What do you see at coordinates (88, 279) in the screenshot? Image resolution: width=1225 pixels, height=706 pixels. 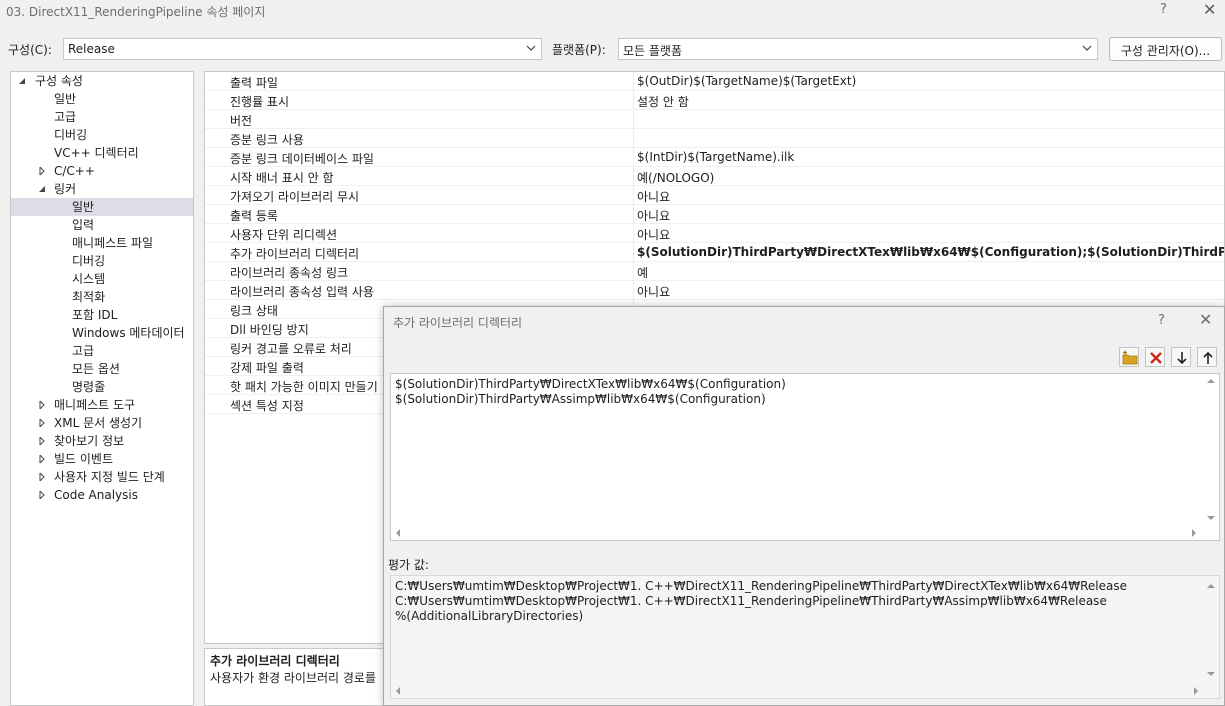 I see `tree-item-linker-system: 시스템` at bounding box center [88, 279].